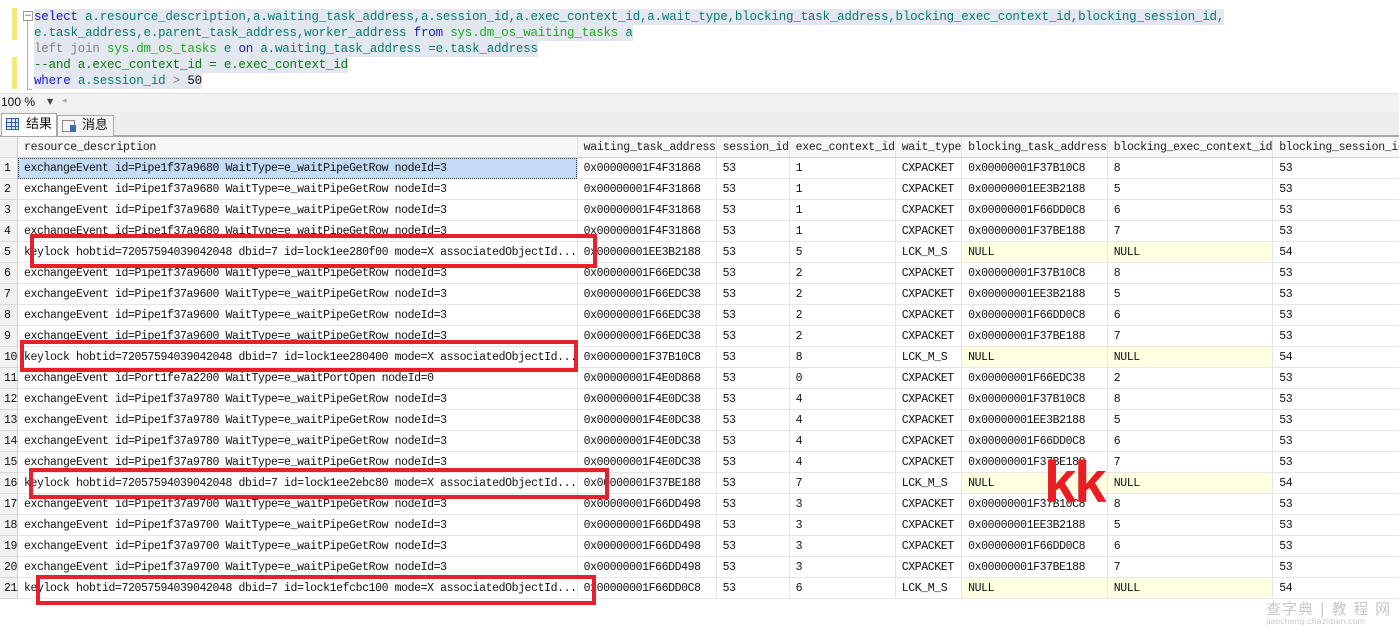 This screenshot has width=1399, height=630. What do you see at coordinates (9, 147) in the screenshot?
I see `corner-cell` at bounding box center [9, 147].